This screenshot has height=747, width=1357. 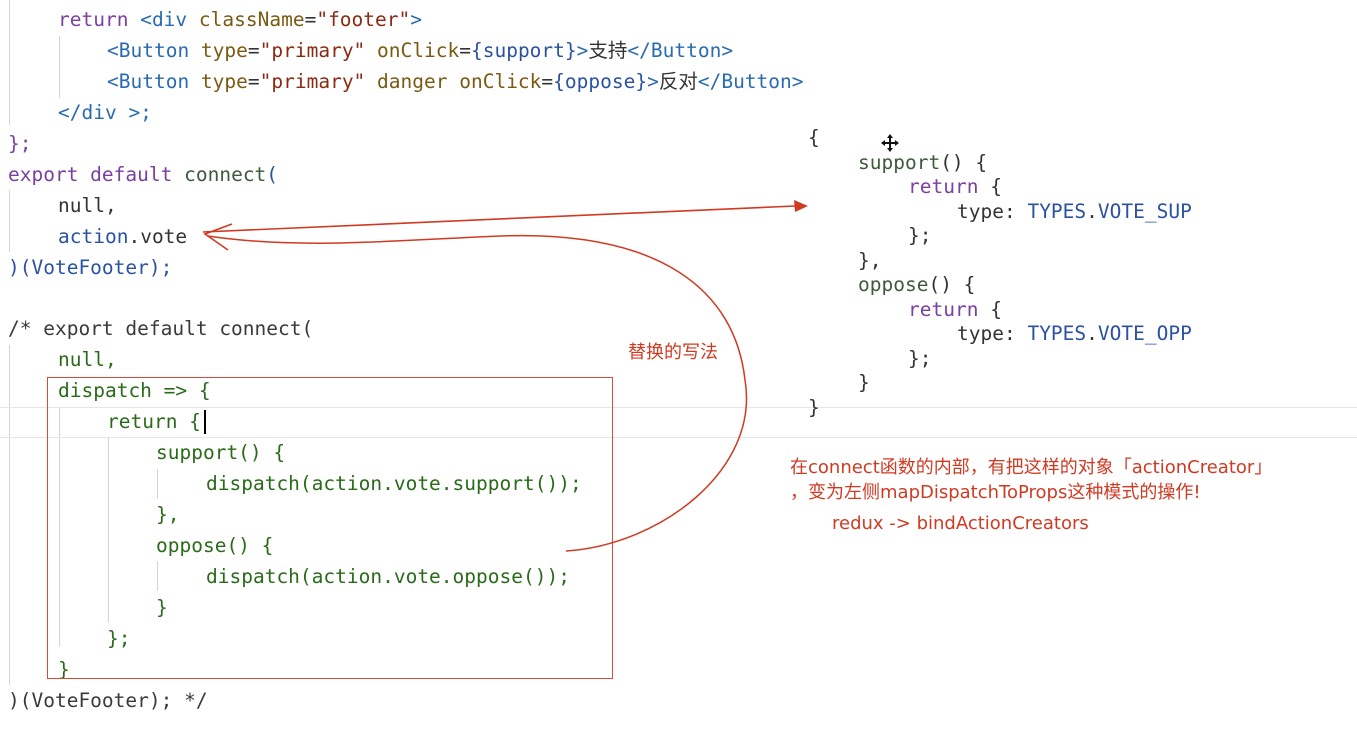 I want to click on arrow-head-right, so click(x=801, y=206).